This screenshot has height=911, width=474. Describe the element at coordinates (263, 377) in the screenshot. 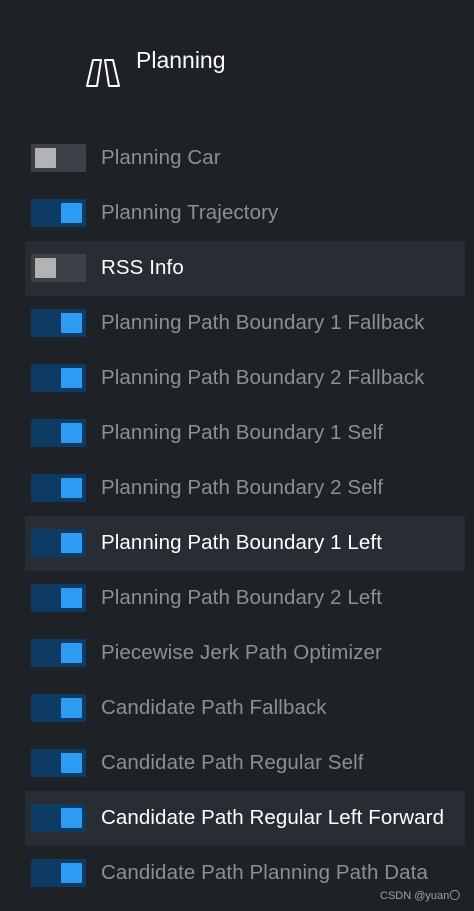

I see `layer-label: Planning Path Boundary 2 Fallback` at that location.